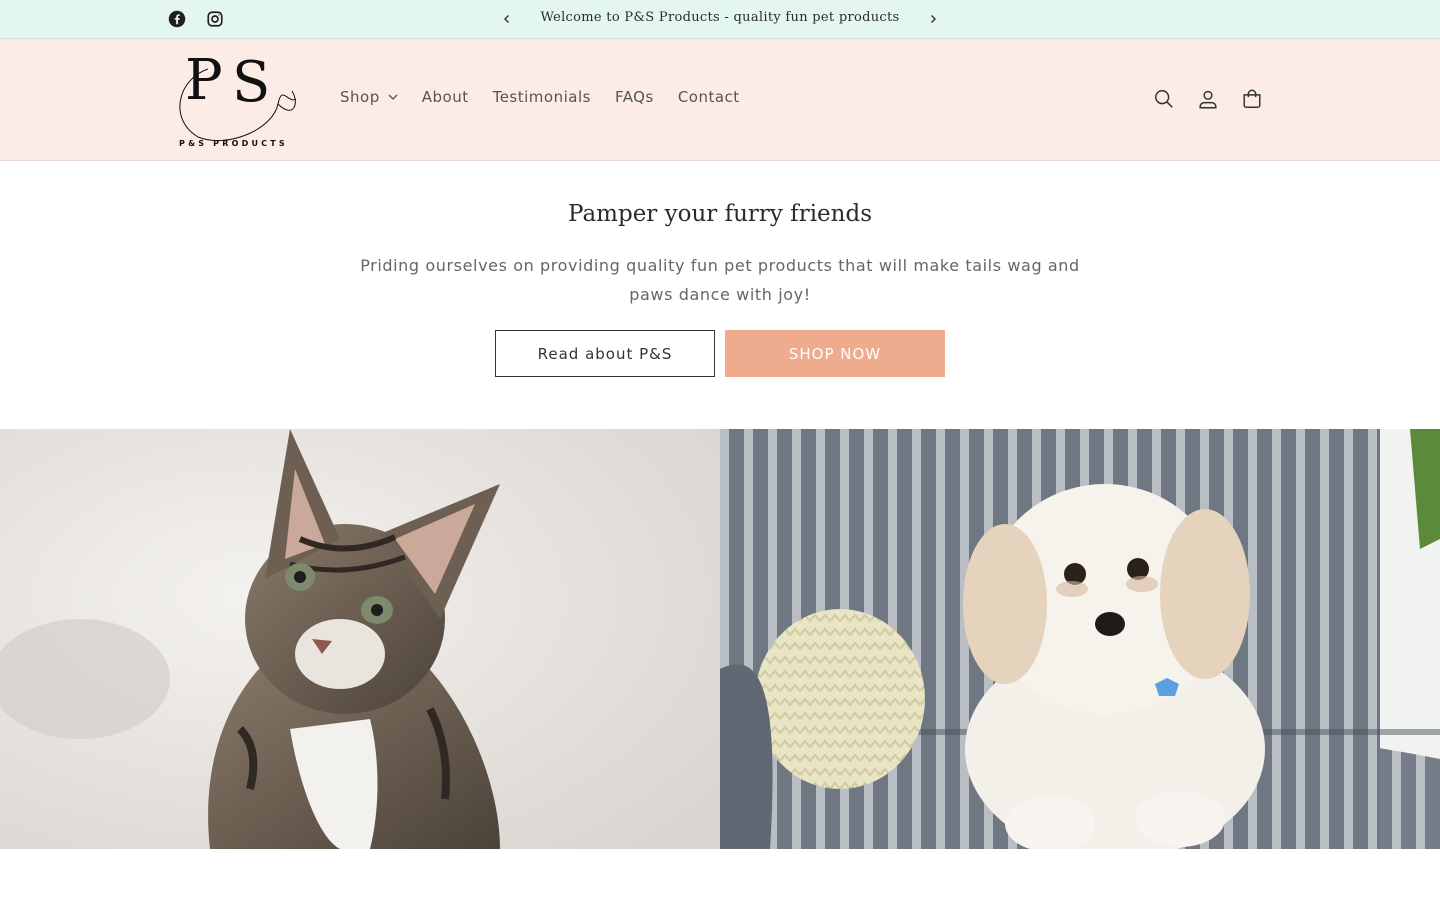 Image resolution: width=1440 pixels, height=900 pixels. I want to click on cart-icon, so click(1252, 99).